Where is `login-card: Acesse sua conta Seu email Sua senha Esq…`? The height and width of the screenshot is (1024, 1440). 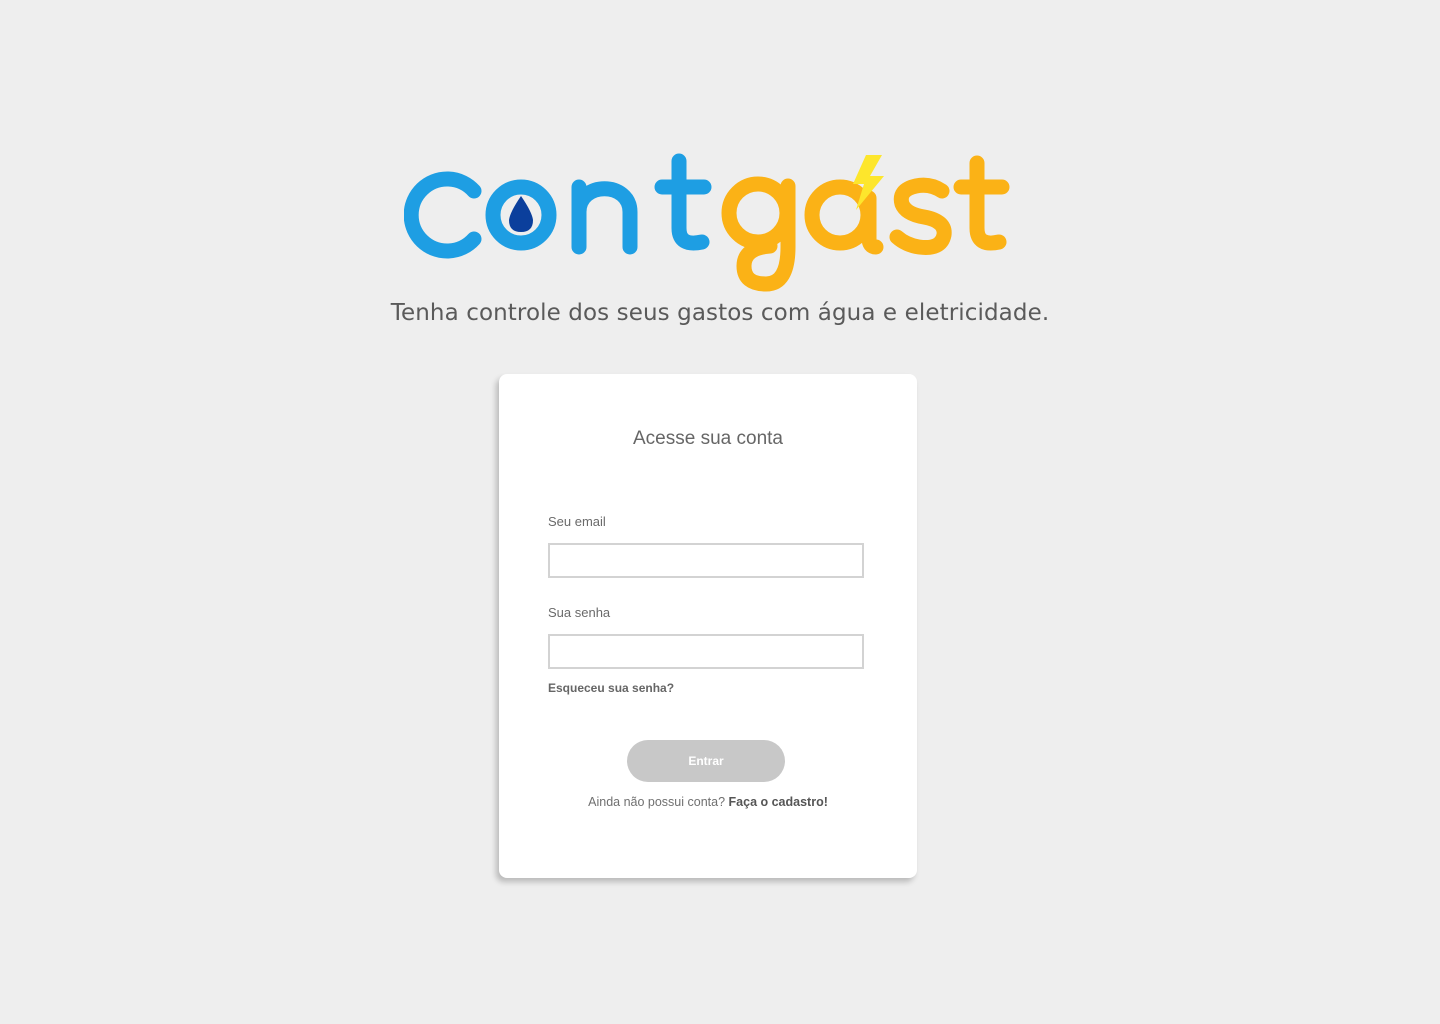 login-card: Acesse sua conta Seu email Sua senha Esq… is located at coordinates (708, 626).